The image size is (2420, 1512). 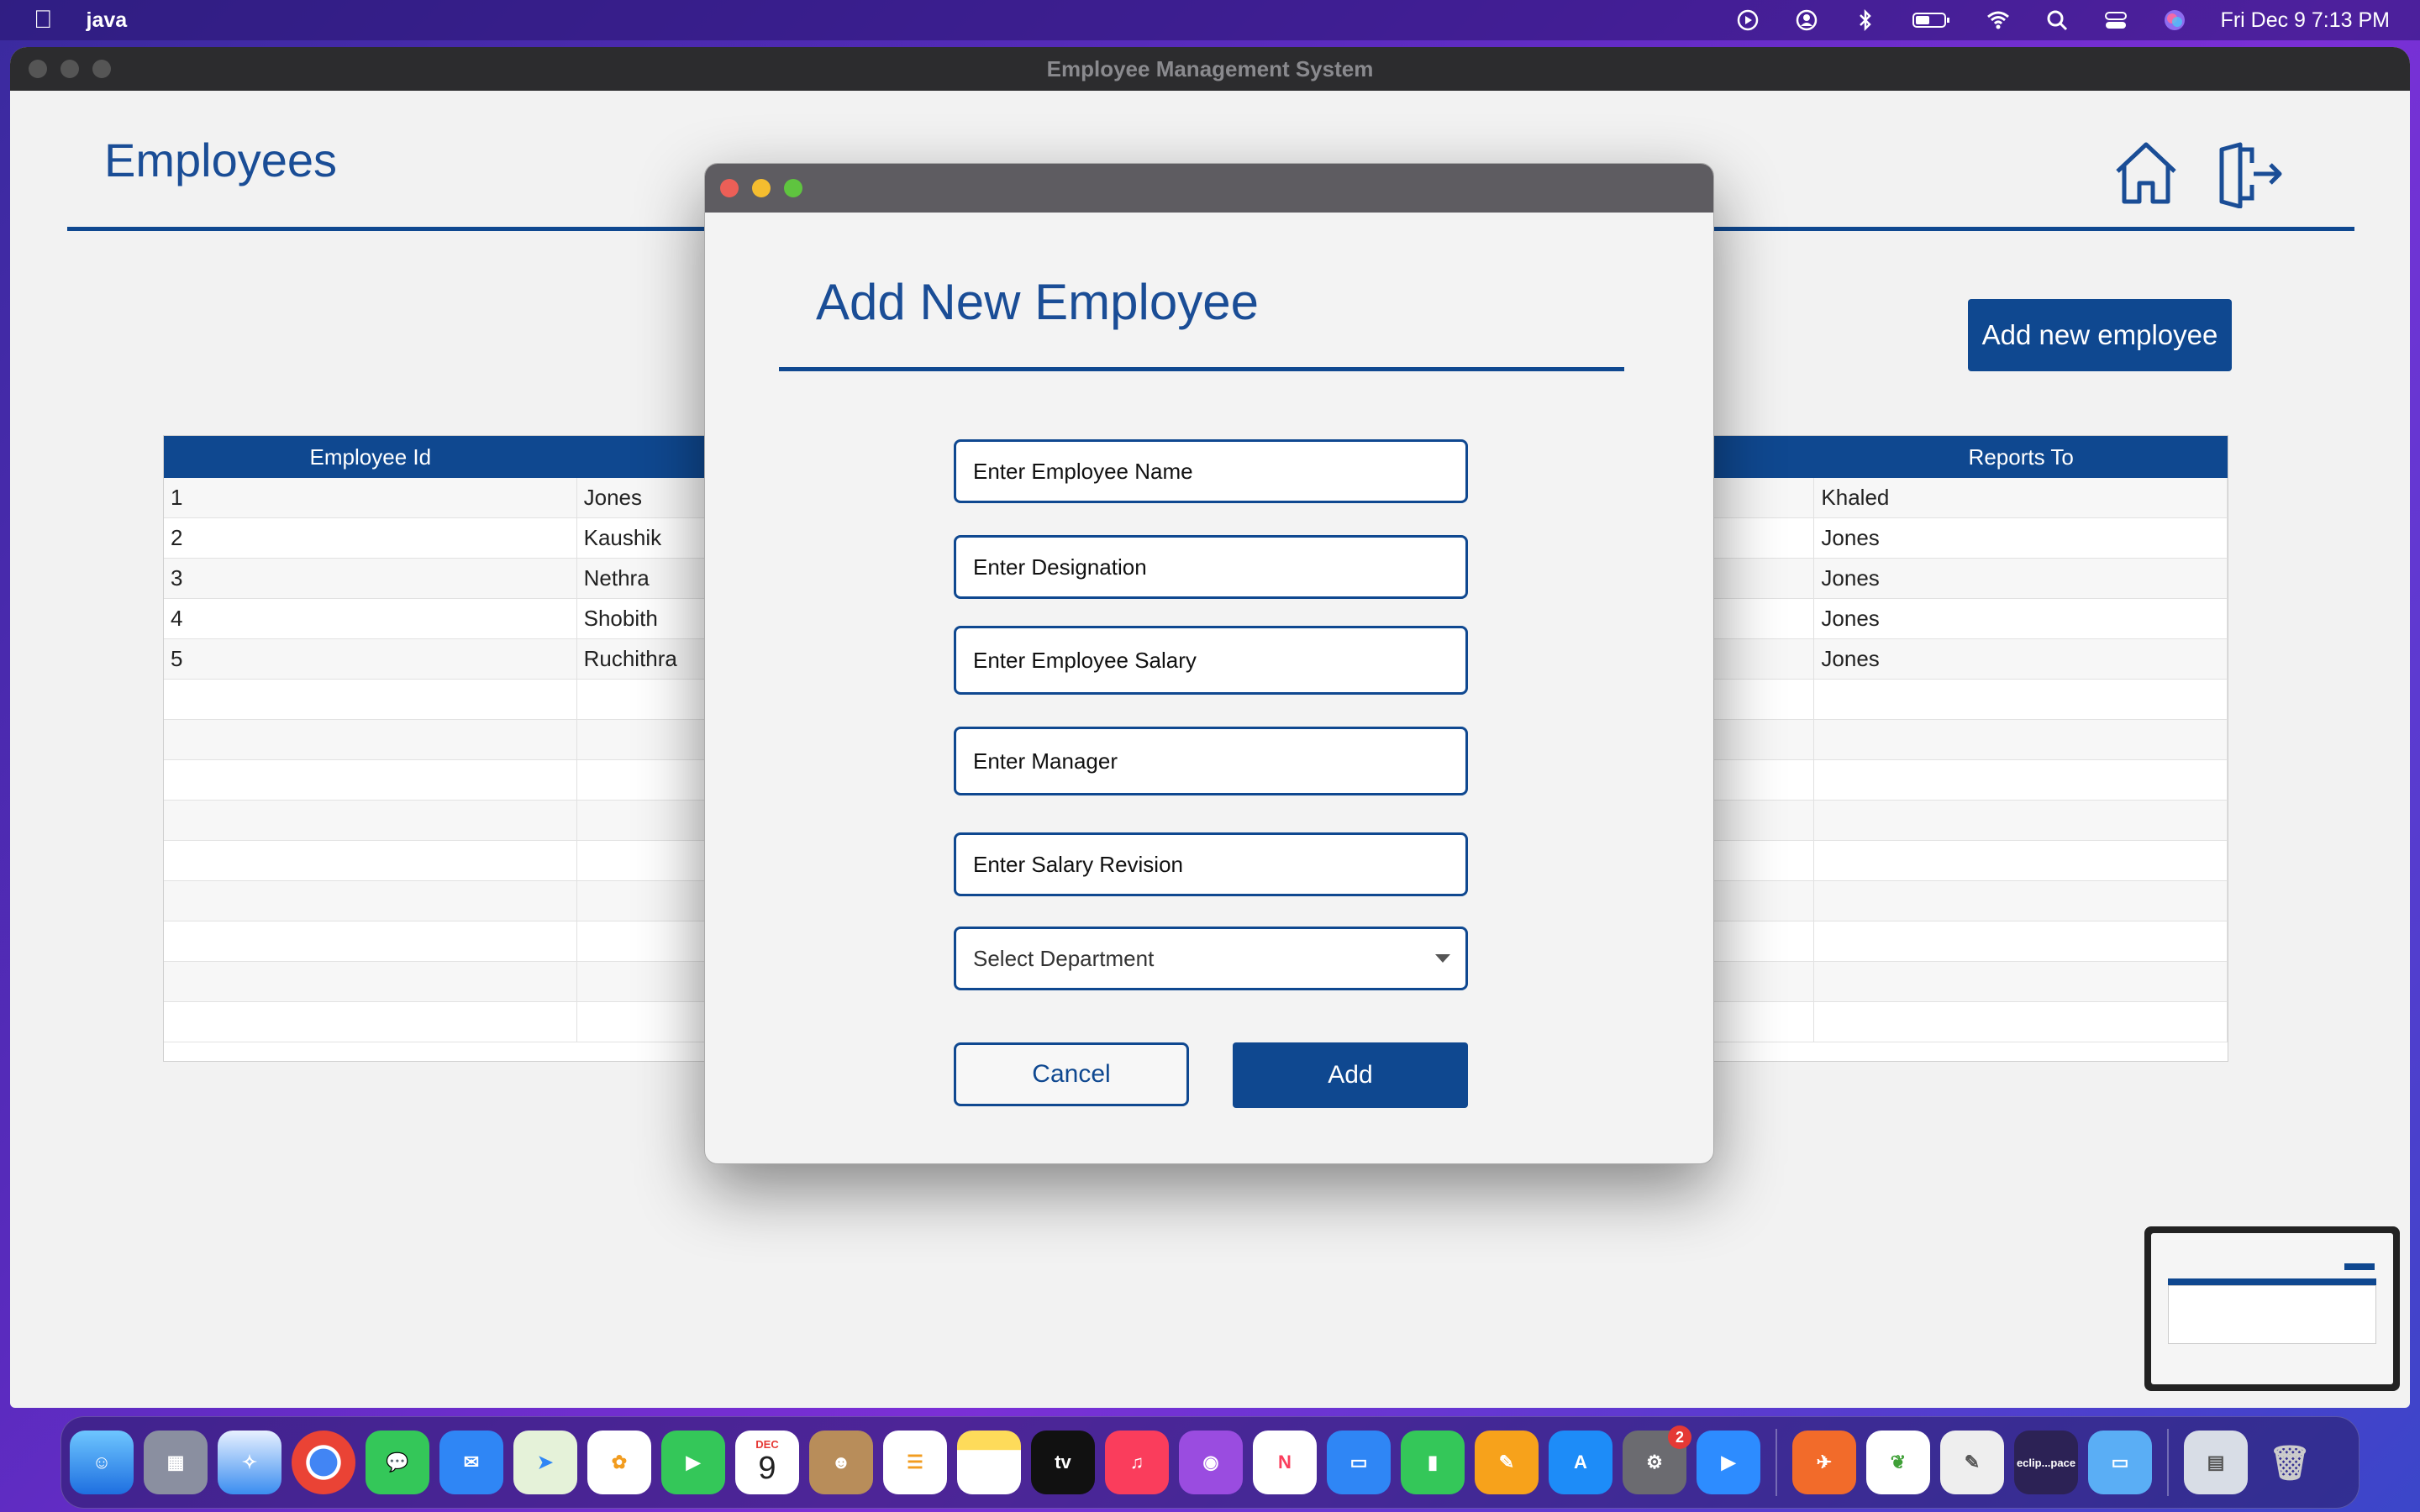 What do you see at coordinates (2057, 20) in the screenshot?
I see `spotlight-search-icon` at bounding box center [2057, 20].